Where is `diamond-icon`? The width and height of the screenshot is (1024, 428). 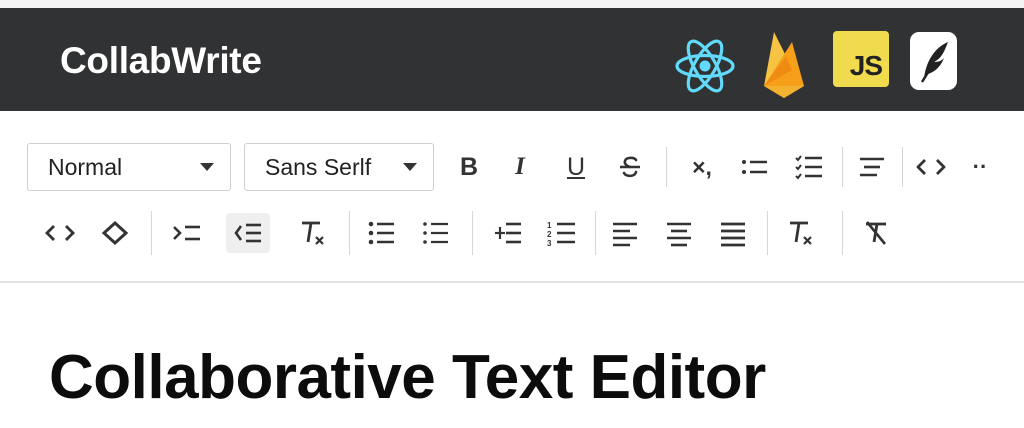
diamond-icon is located at coordinates (115, 233).